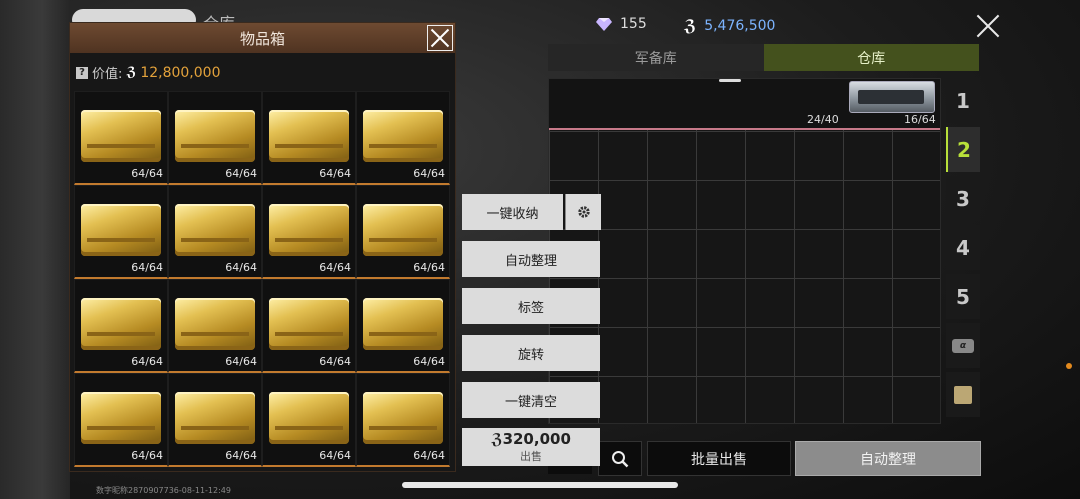 The width and height of the screenshot is (1080, 499). I want to click on edge-dot, so click(1069, 366).